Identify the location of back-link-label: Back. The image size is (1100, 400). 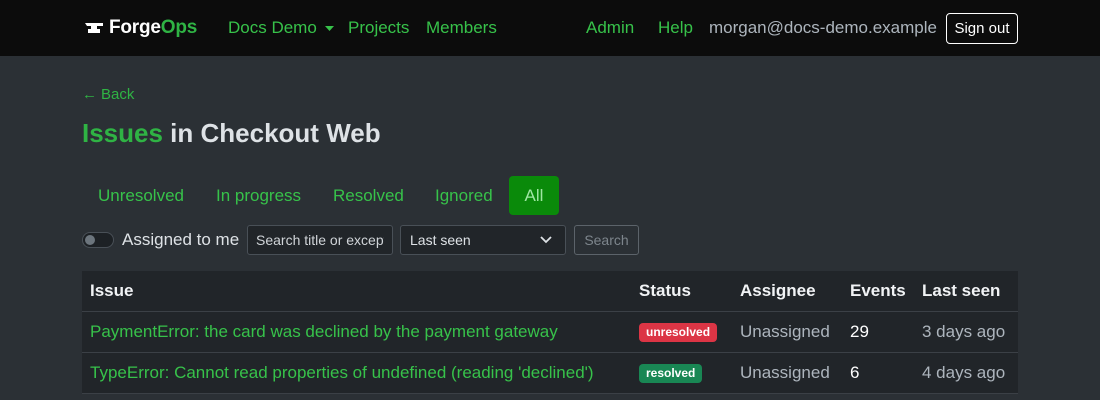
(118, 94).